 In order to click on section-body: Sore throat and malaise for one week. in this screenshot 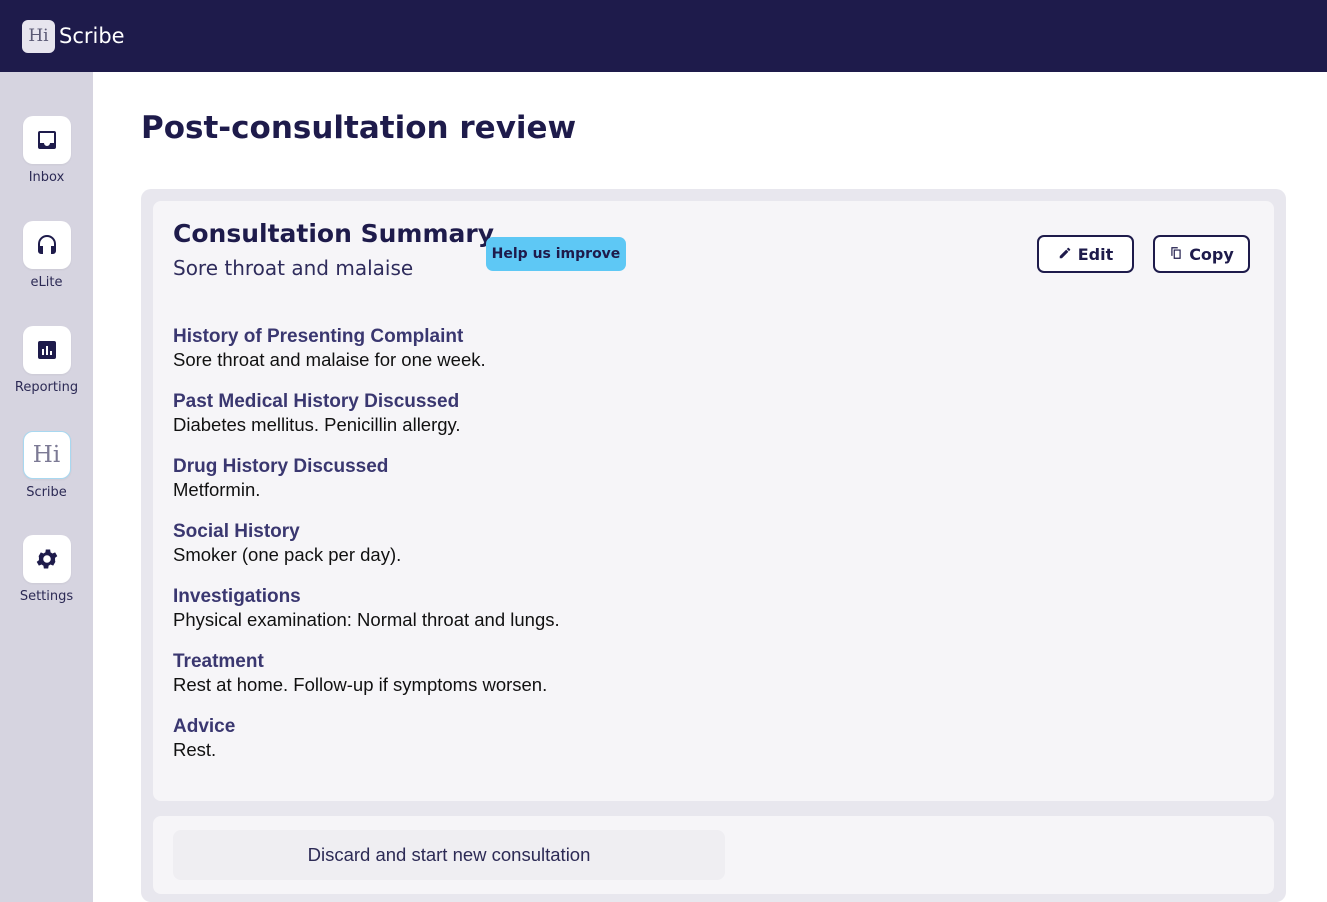, I will do `click(329, 359)`.